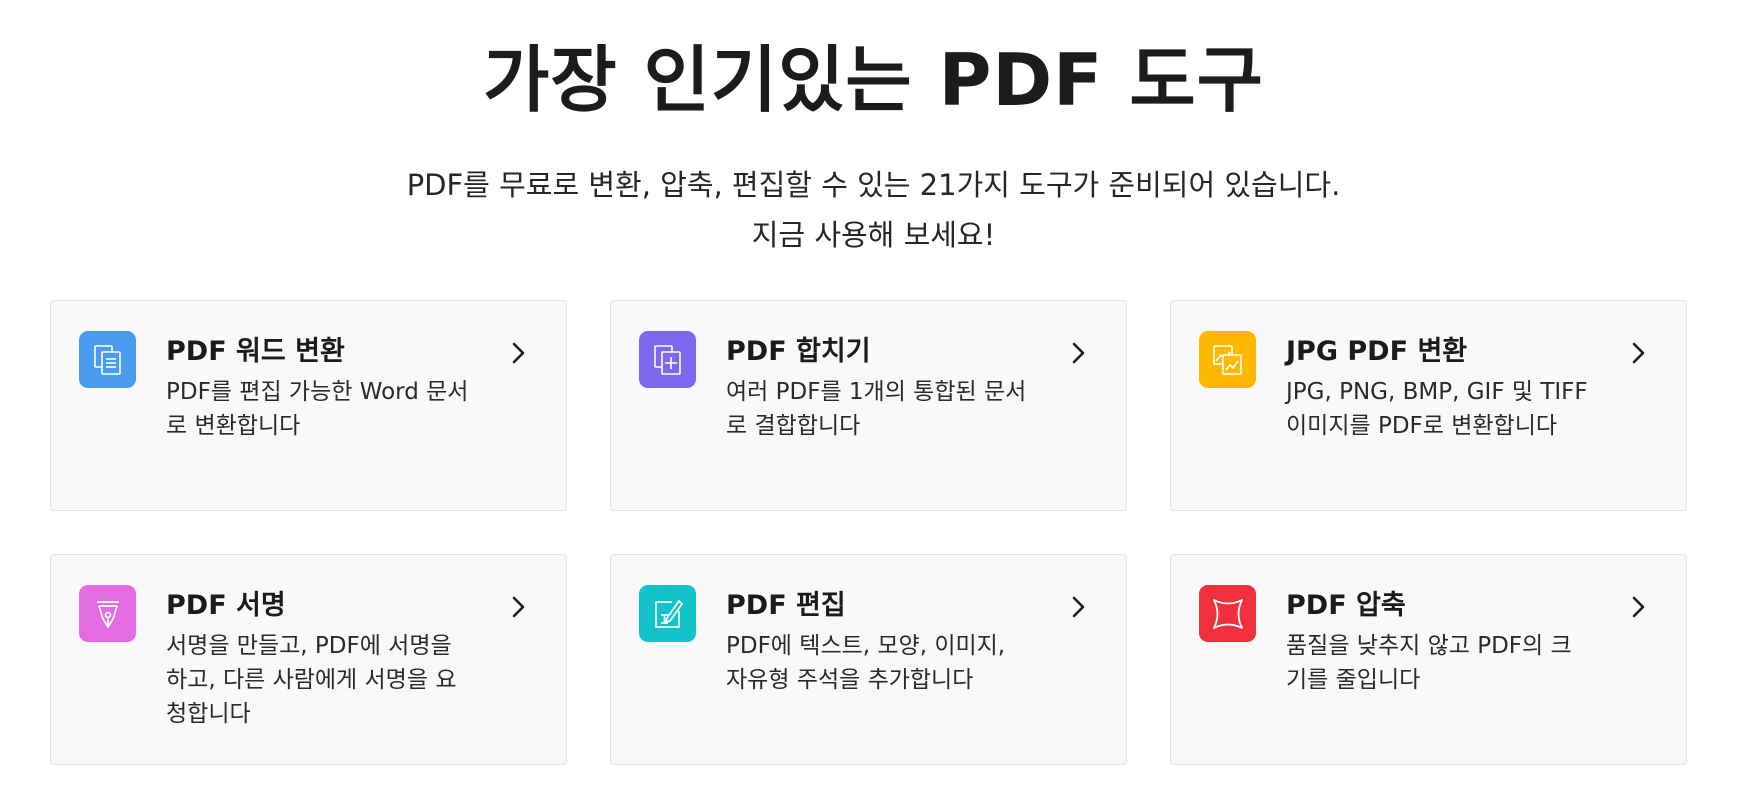 This screenshot has width=1747, height=796. I want to click on tool-title: JPG PDF 변환, so click(1377, 351).